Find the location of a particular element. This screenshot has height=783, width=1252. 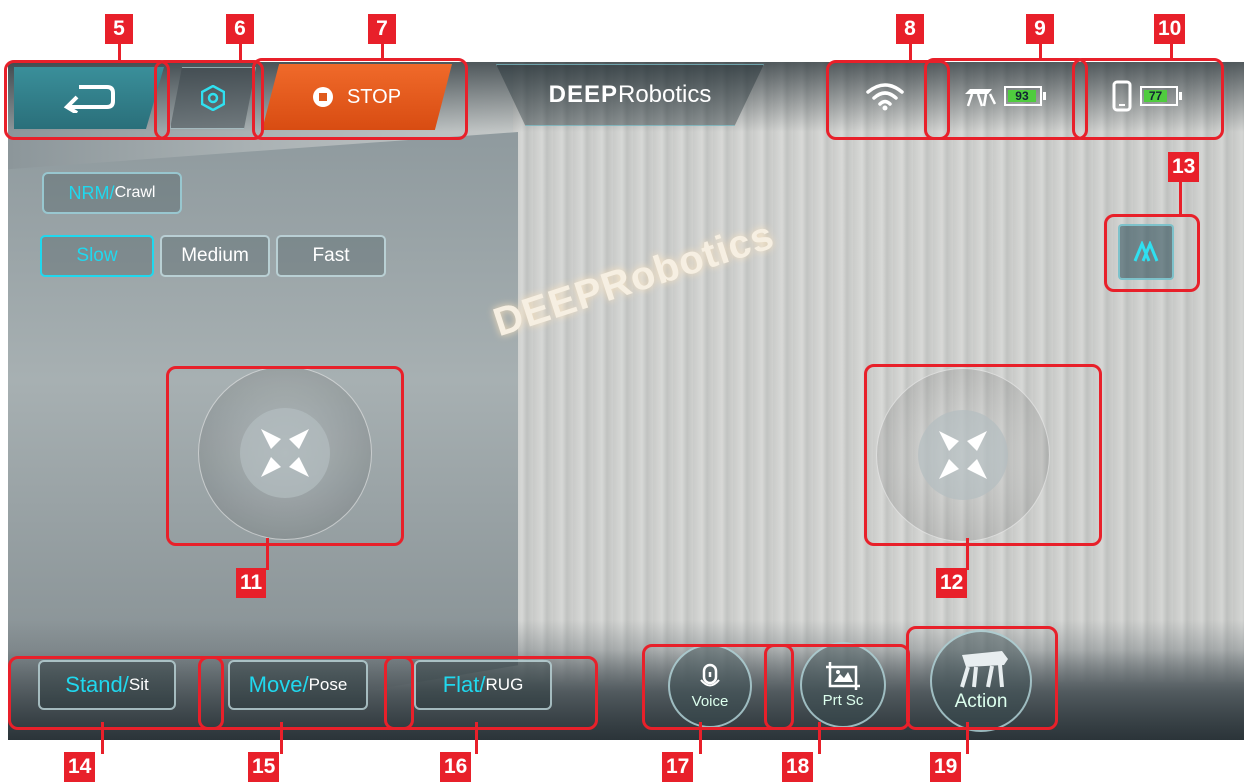

wifi-status is located at coordinates (885, 96).